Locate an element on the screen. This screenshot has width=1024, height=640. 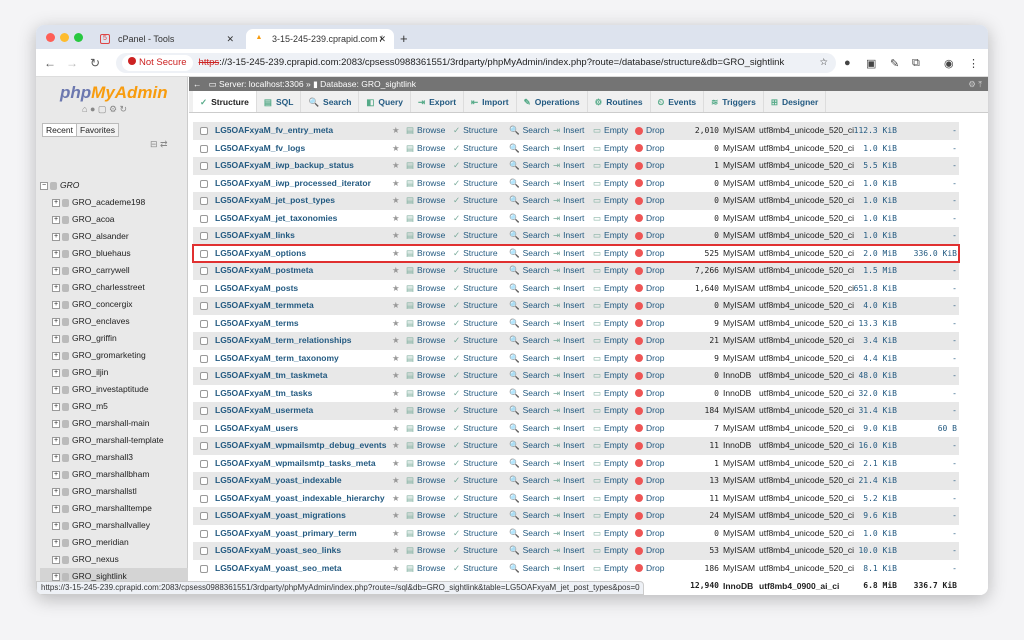
size: 4.4 KiB is located at coordinates (870, 359).